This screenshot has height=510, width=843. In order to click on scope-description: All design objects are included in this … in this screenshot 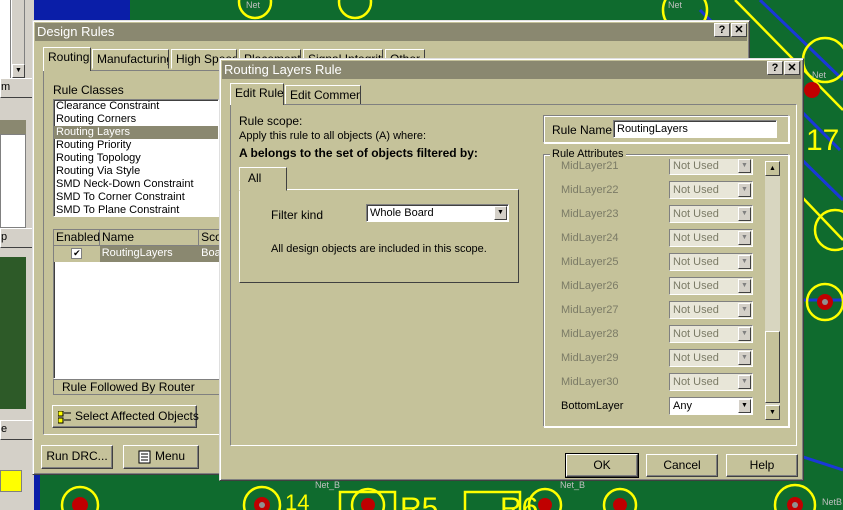, I will do `click(379, 249)`.